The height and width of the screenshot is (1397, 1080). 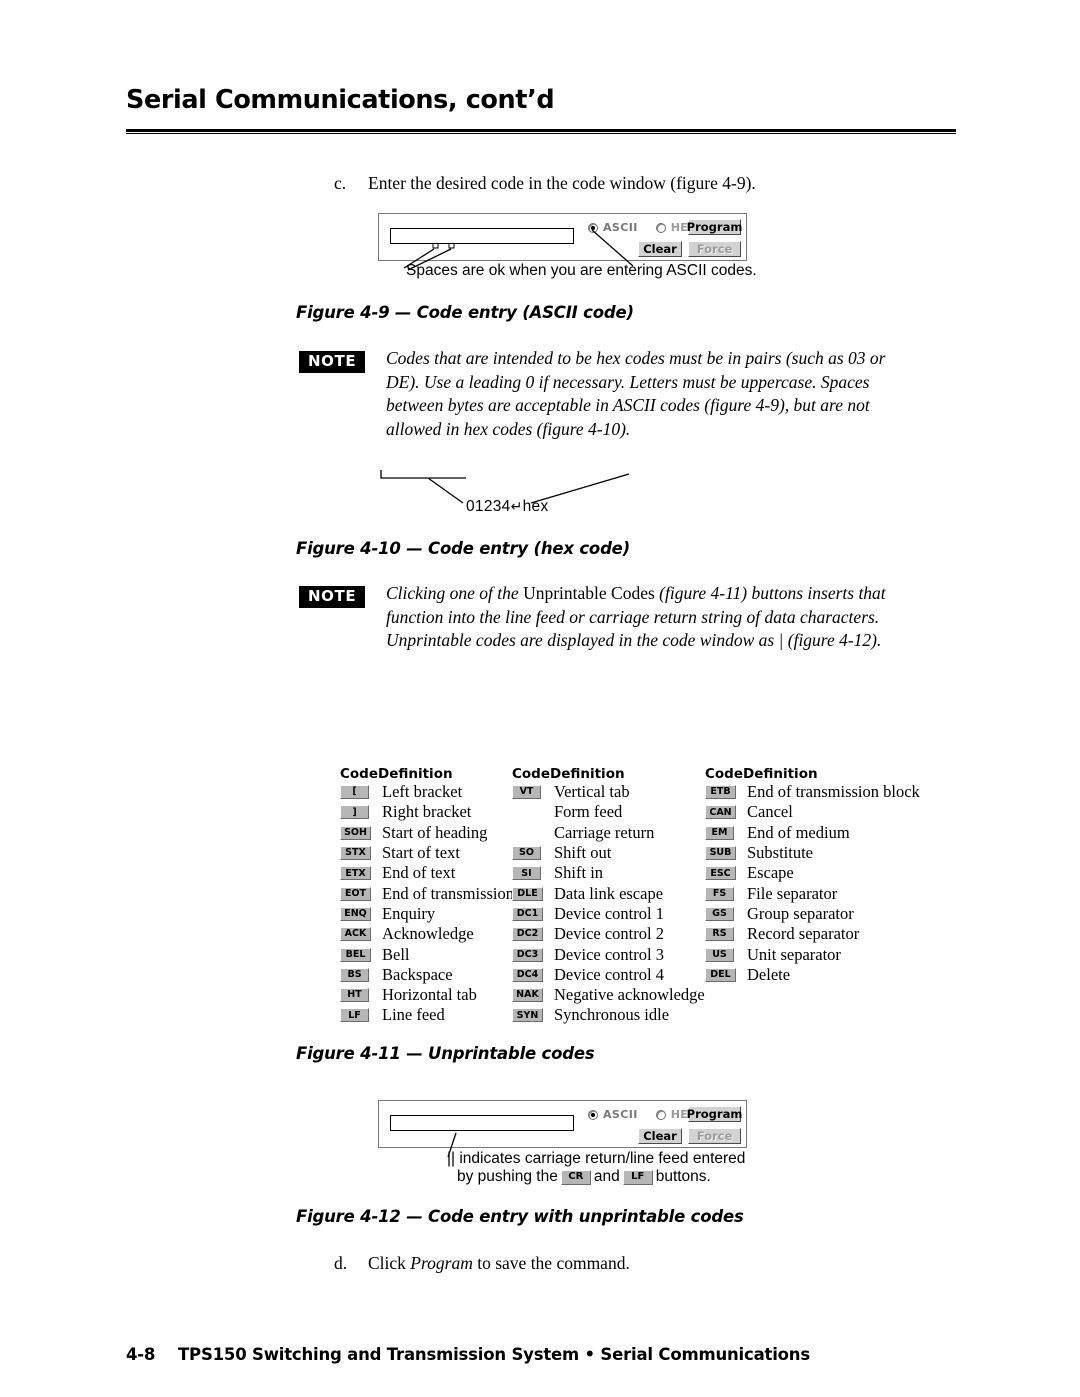 What do you see at coordinates (609, 954) in the screenshot?
I see `definition-cell: Device control 3` at bounding box center [609, 954].